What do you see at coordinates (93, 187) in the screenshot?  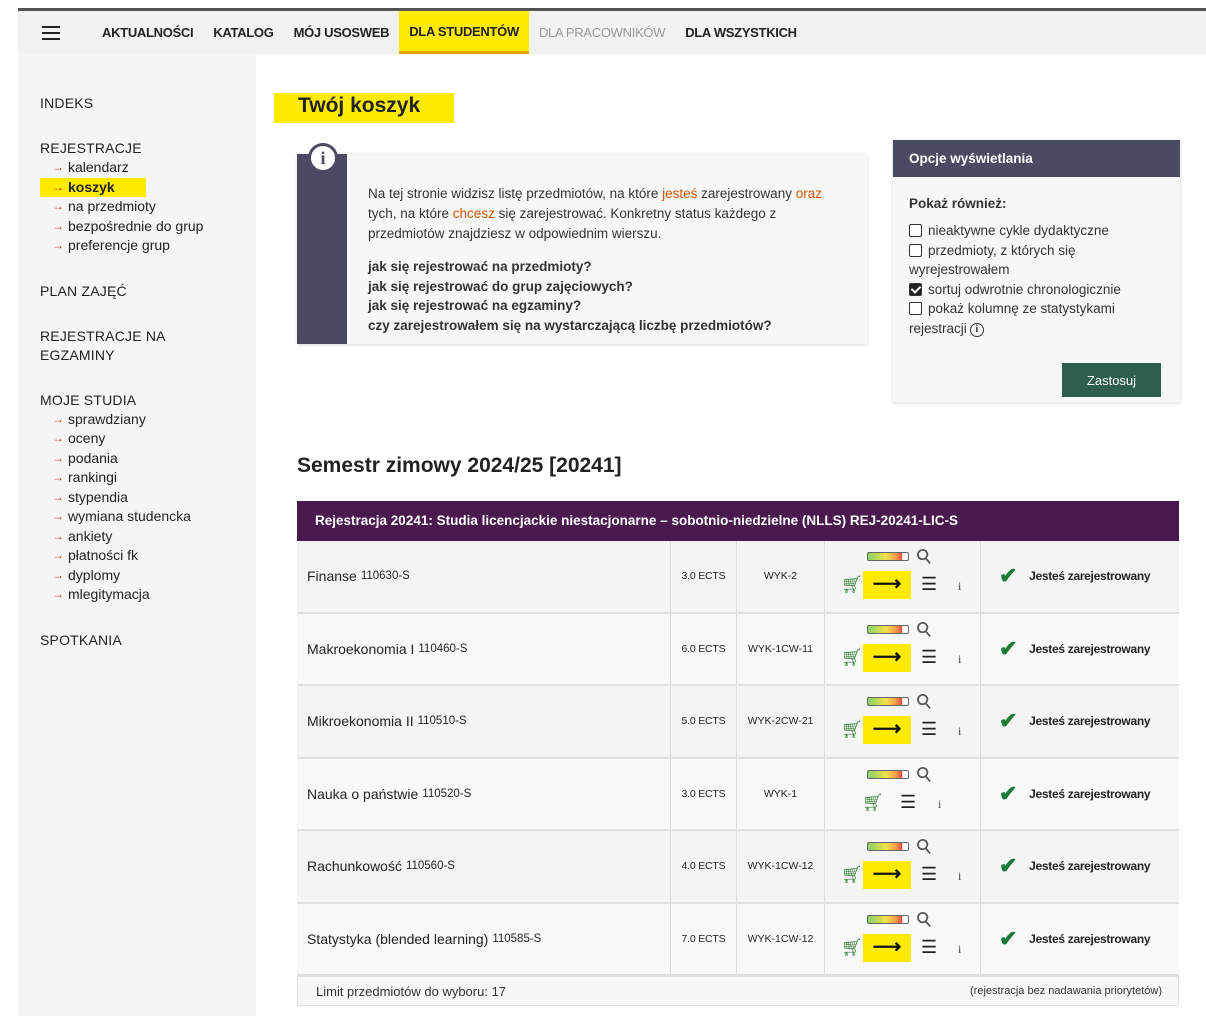 I see `sidebar-item-koszyk: → koszyk` at bounding box center [93, 187].